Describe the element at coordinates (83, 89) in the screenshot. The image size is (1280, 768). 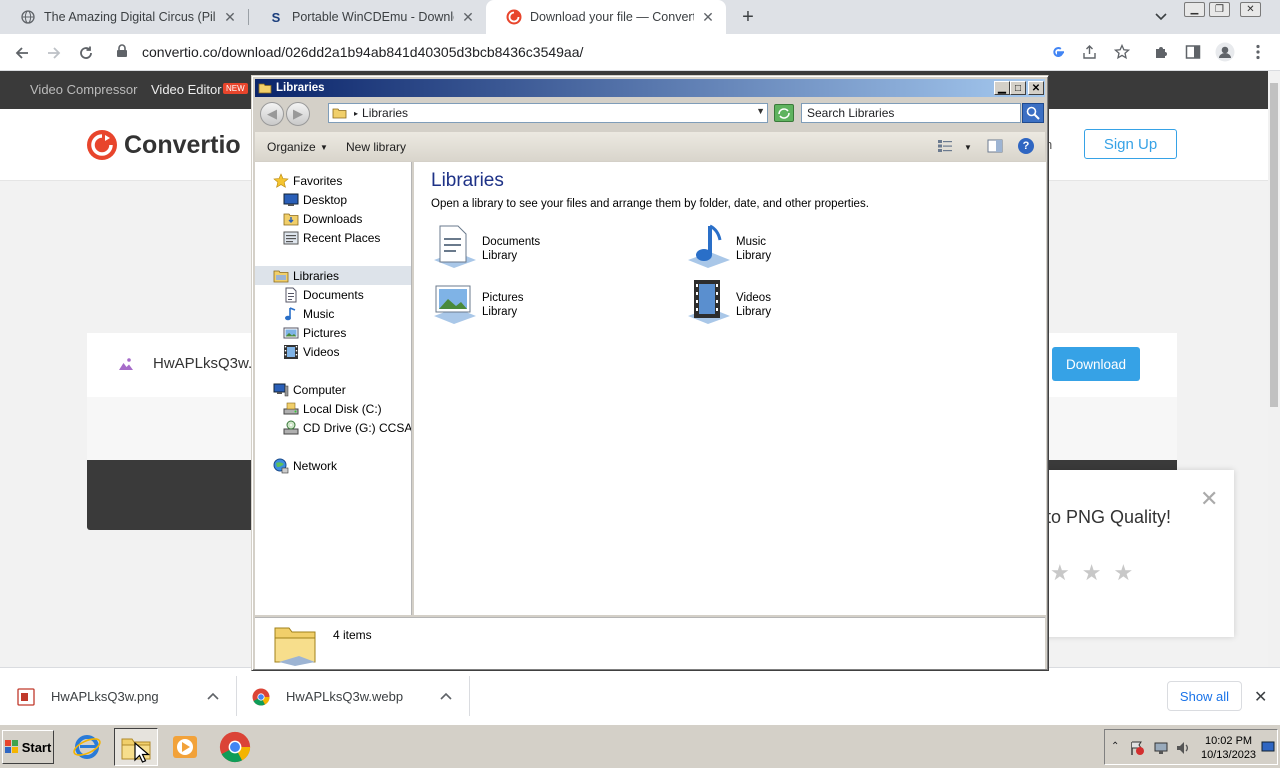
I see `nav-video-compressor: Video Compressor` at that location.